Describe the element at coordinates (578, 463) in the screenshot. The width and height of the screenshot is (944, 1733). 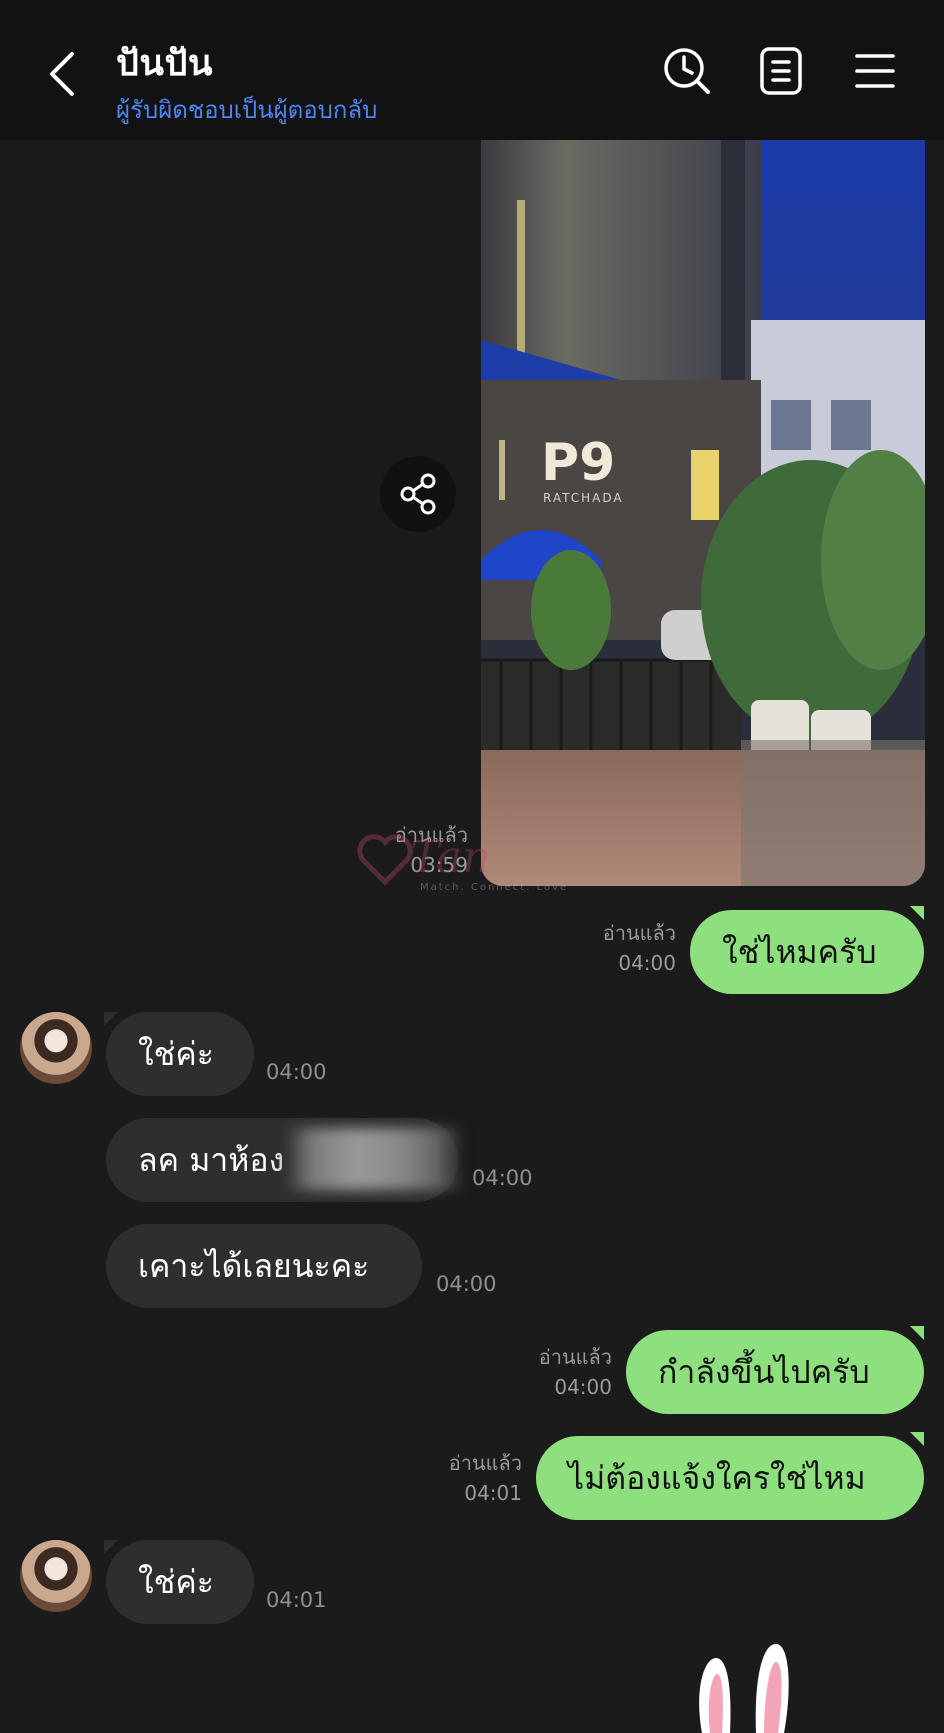
I see `svg-text: P9` at that location.